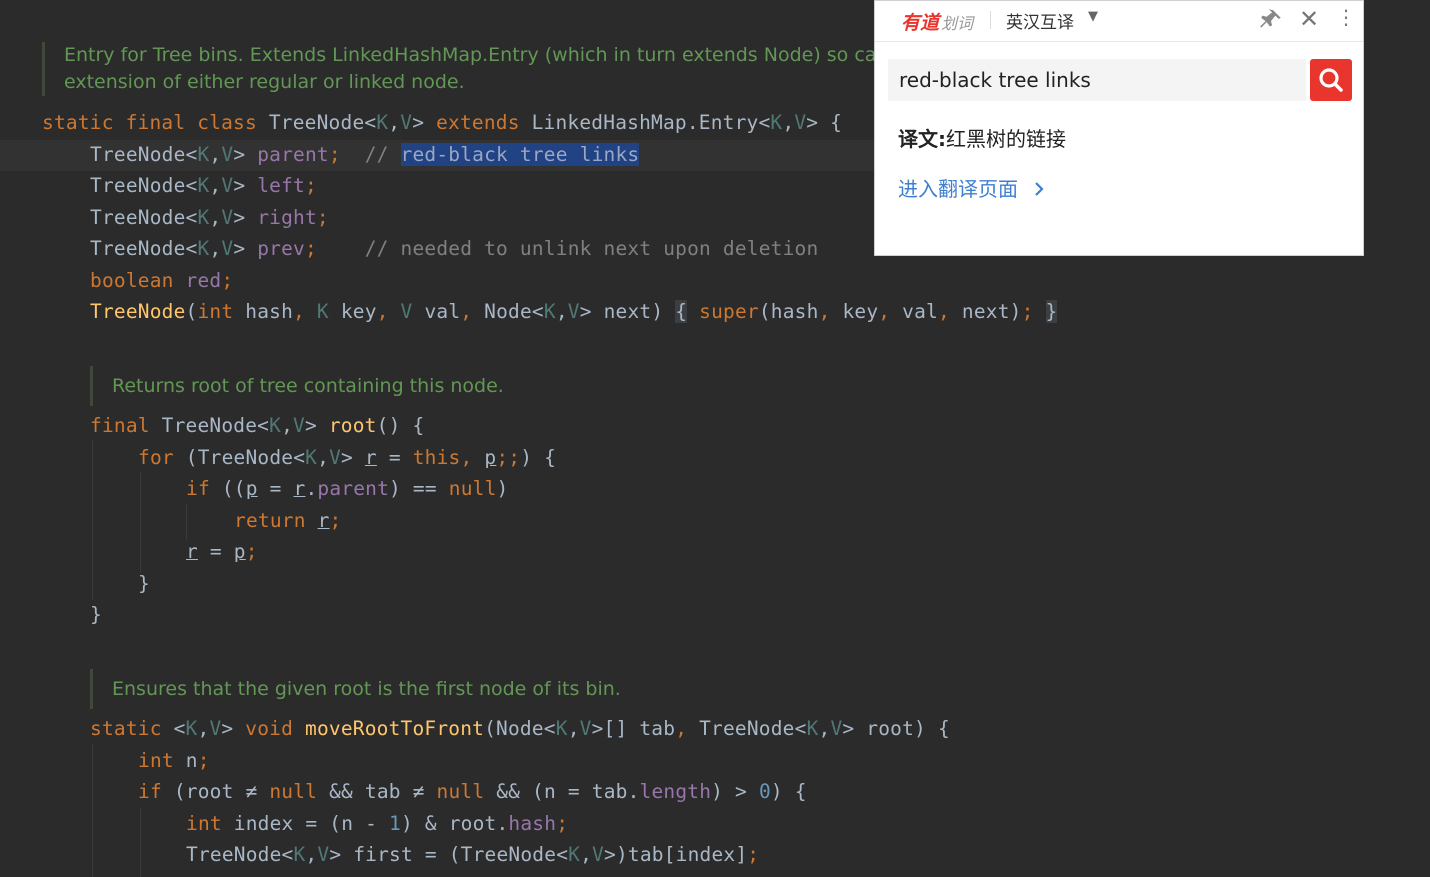  I want to click on translation-popup: 有道 划词 英汉互译 ▼ ✕ ⋮ 译文:红黑树的链接 进入翻译页面, so click(1119, 128).